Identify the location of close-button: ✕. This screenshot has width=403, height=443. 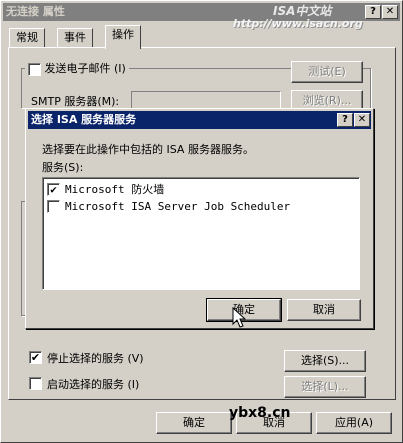
(390, 12).